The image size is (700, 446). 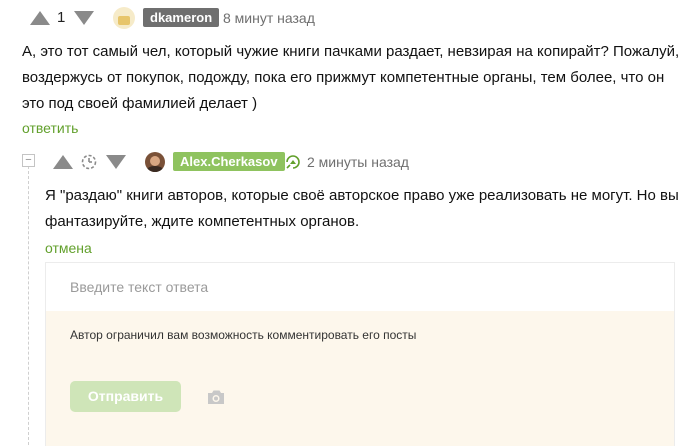 What do you see at coordinates (89, 162) in the screenshot?
I see `timer-icon` at bounding box center [89, 162].